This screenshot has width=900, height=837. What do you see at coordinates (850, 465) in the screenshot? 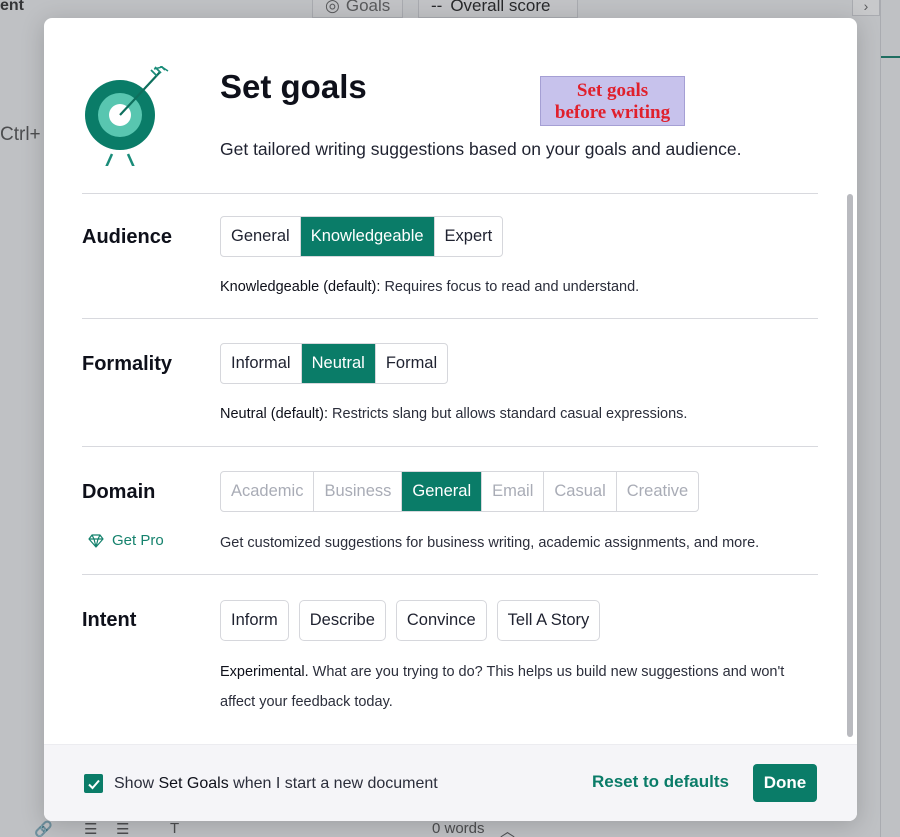
I see `scrollbar-thumb` at bounding box center [850, 465].